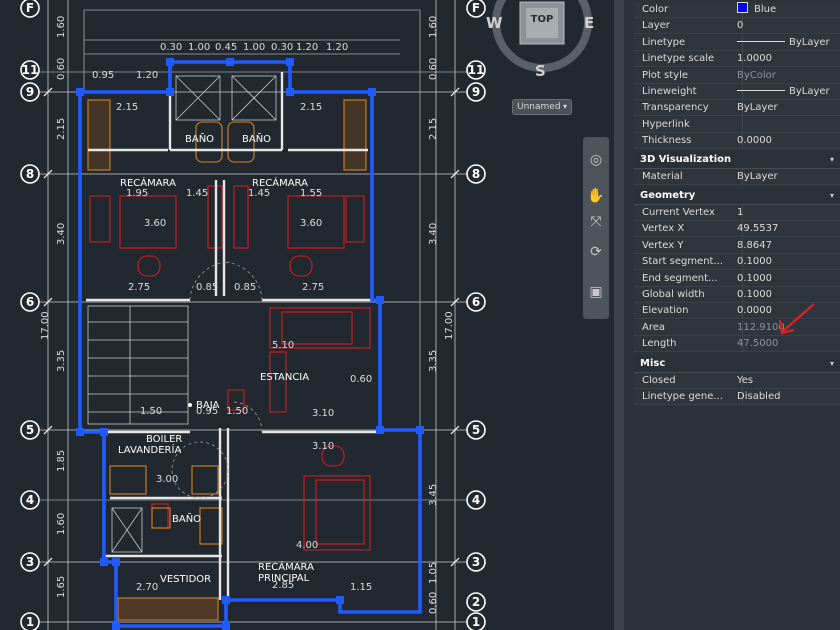  What do you see at coordinates (737, 196) in the screenshot?
I see `section-header-geom: Geometry ▾` at bounding box center [737, 196].